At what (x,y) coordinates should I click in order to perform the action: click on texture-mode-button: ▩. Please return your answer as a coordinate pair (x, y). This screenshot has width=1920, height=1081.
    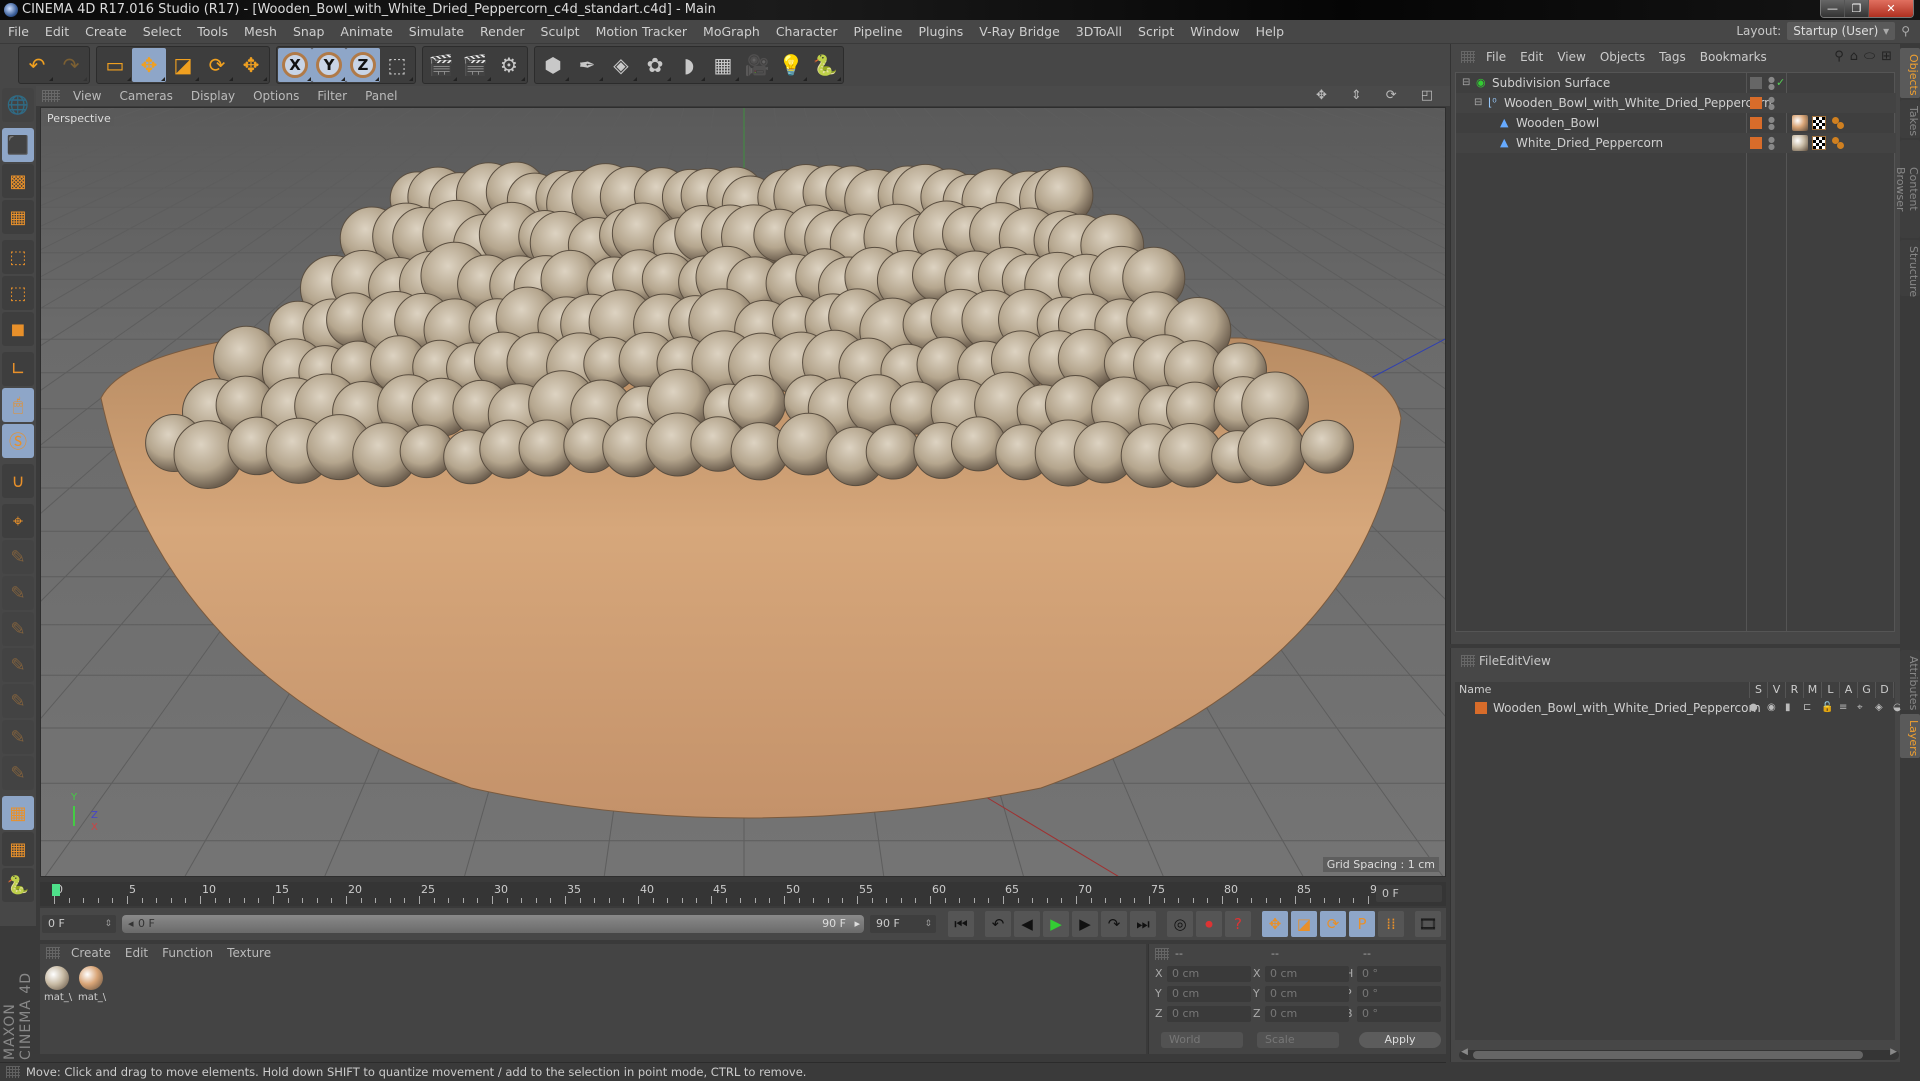
    Looking at the image, I should click on (18, 181).